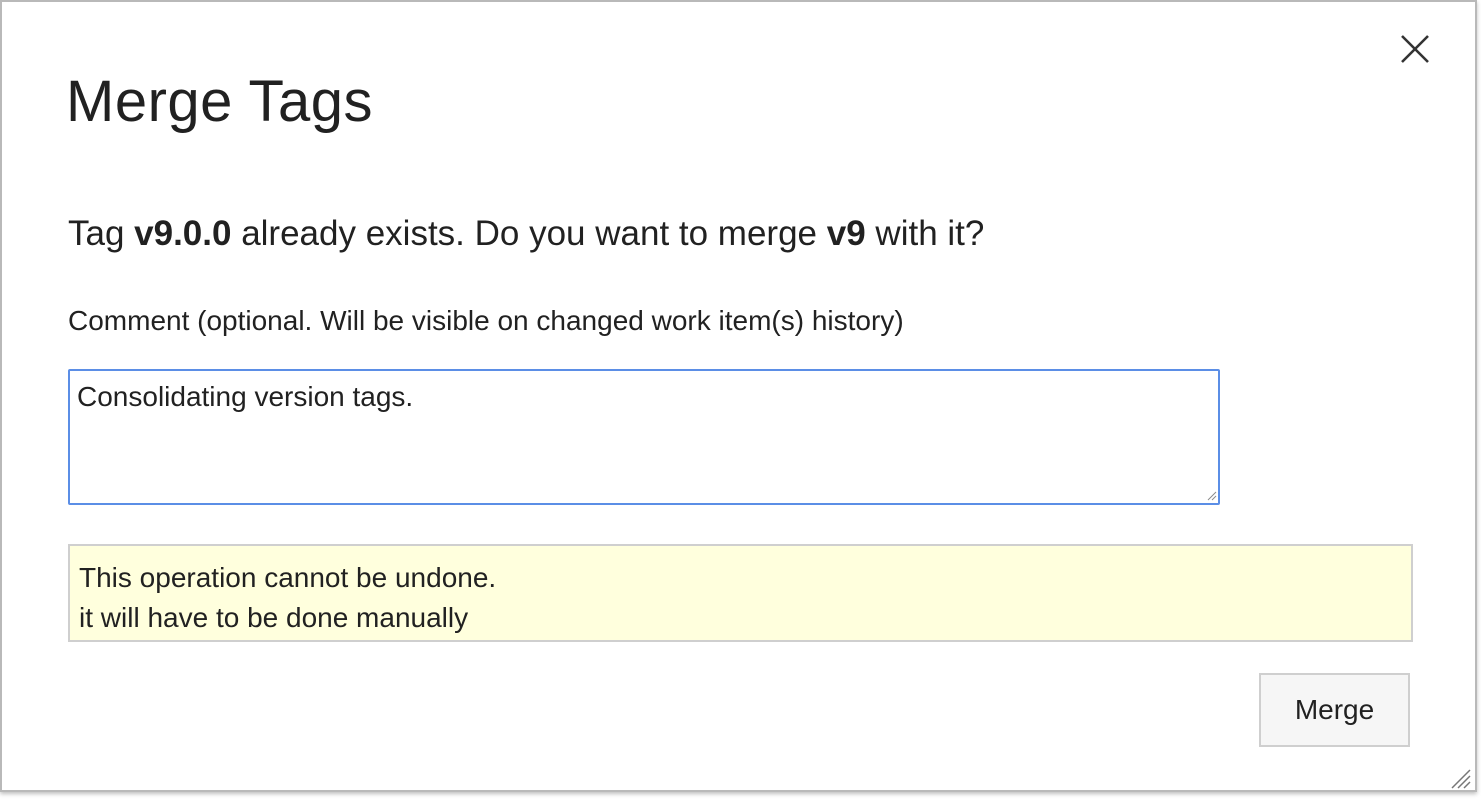 The height and width of the screenshot is (800, 1481). Describe the element at coordinates (274, 617) in the screenshot. I see `warning-line-2: it will have to be done manually` at that location.